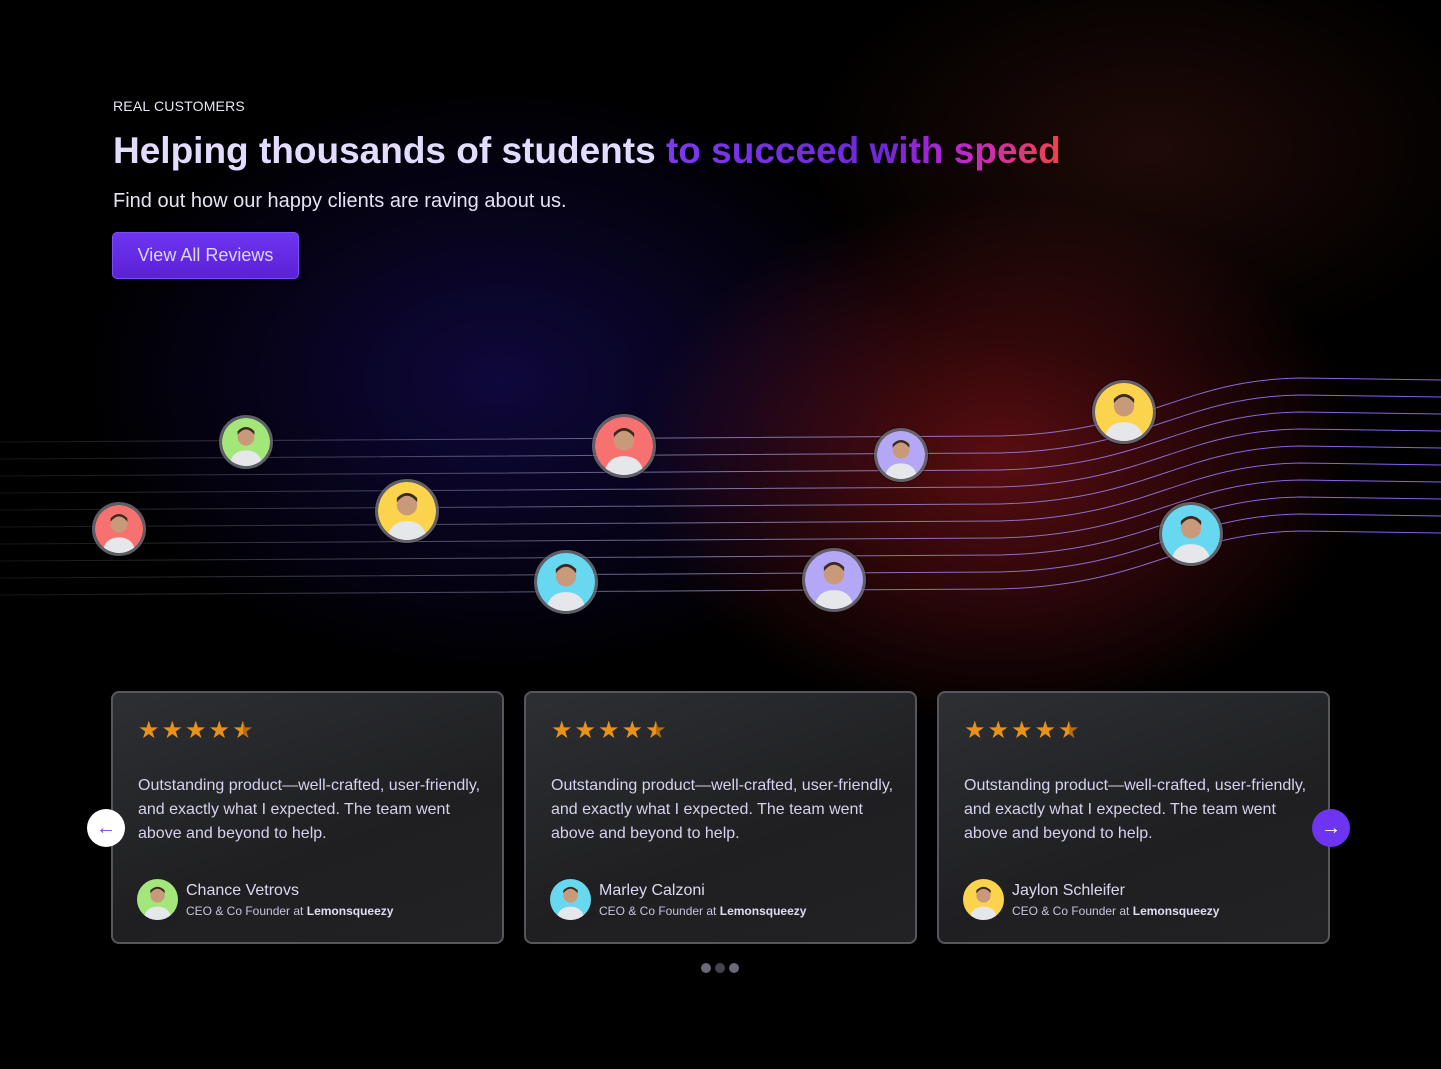 The image size is (1441, 1069). I want to click on arrow-left-icon: ←, so click(106, 827).